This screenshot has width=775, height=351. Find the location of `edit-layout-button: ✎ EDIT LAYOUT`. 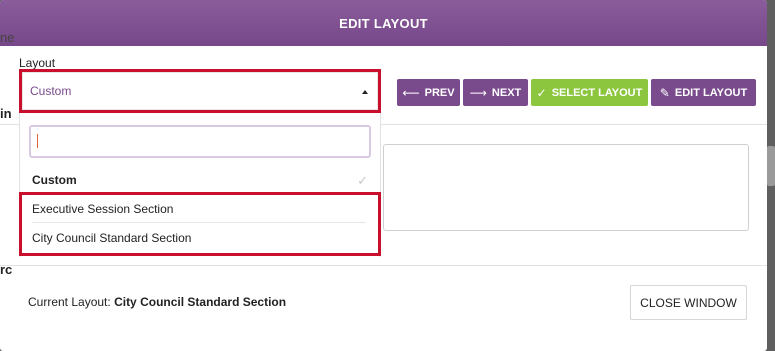

edit-layout-button: ✎ EDIT LAYOUT is located at coordinates (703, 92).